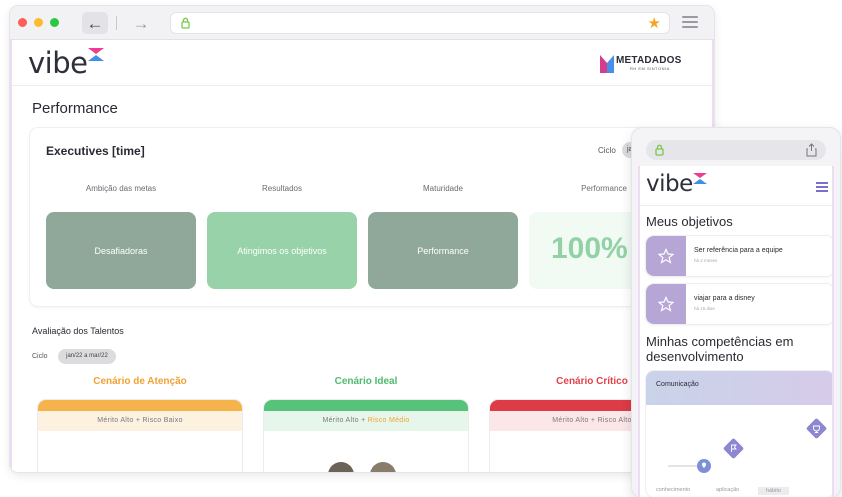 The height and width of the screenshot is (497, 842). What do you see at coordinates (724, 298) in the screenshot?
I see `objective-title: viajar para a disney` at bounding box center [724, 298].